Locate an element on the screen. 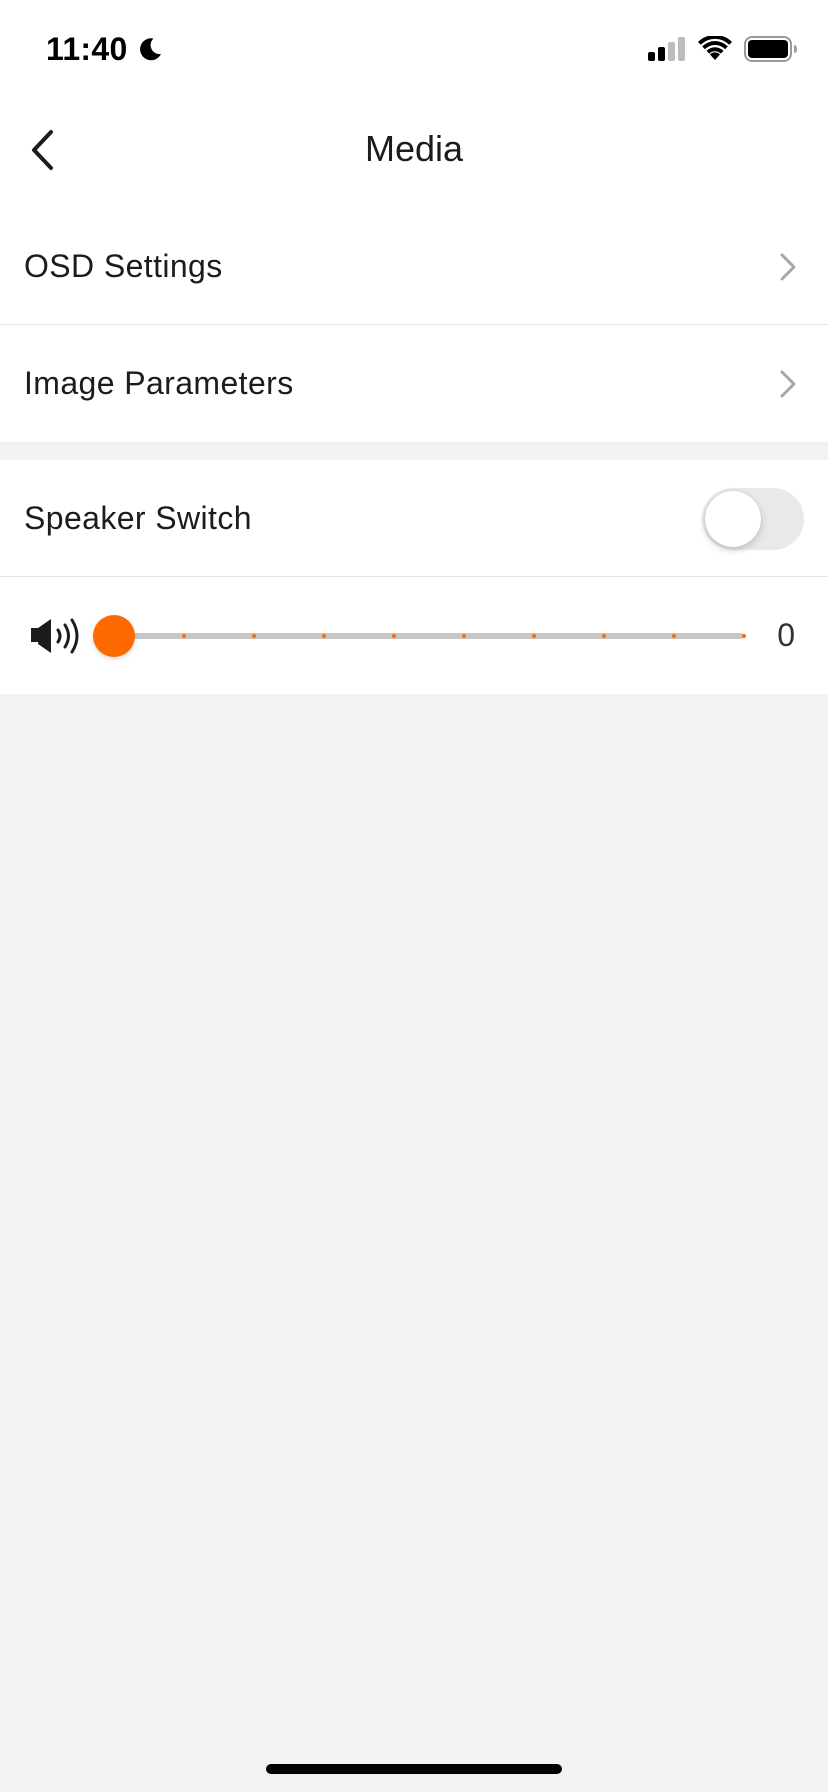 The width and height of the screenshot is (828, 1792). navigation-bar: Media is located at coordinates (414, 154).